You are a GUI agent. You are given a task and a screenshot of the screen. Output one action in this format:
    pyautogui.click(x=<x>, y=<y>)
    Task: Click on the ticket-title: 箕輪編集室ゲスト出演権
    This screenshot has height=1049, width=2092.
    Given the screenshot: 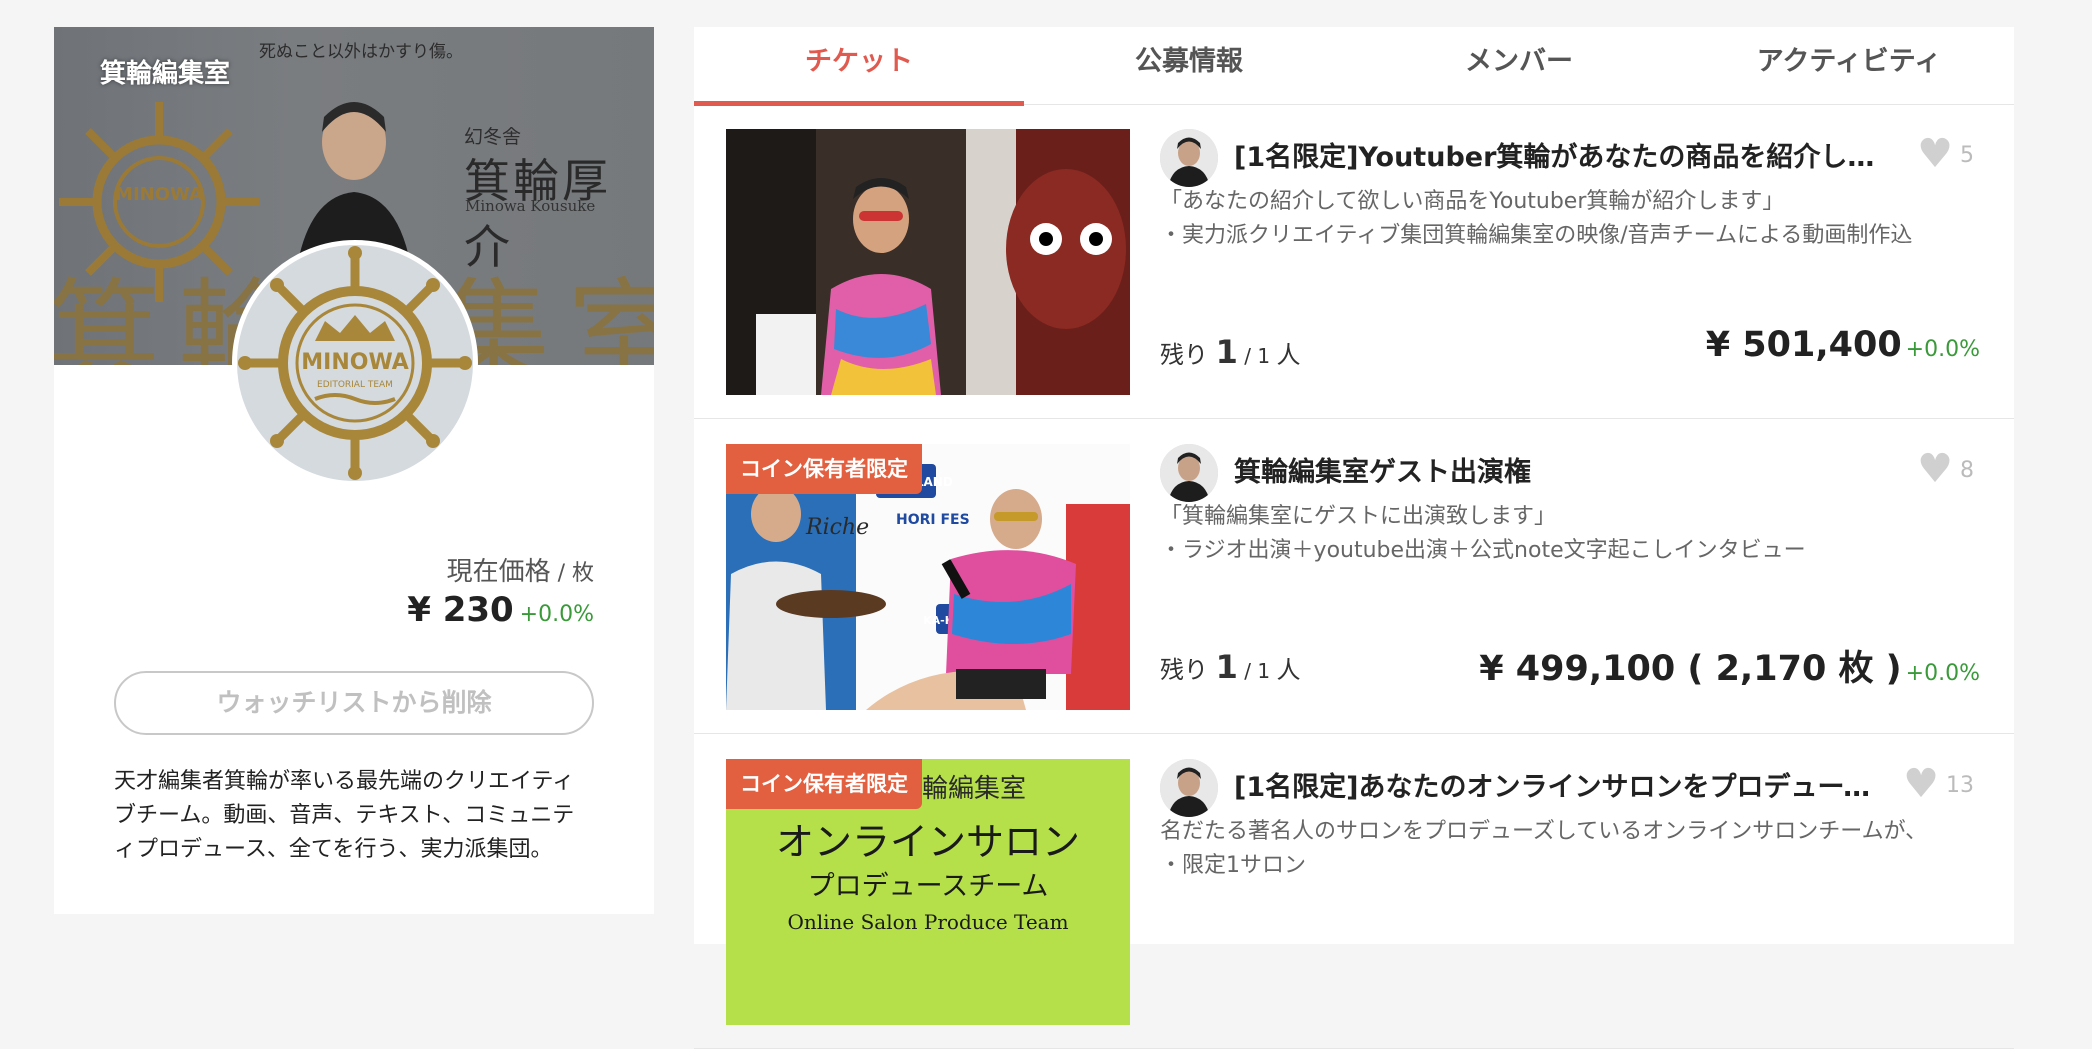 What is the action you would take?
    pyautogui.click(x=1564, y=469)
    